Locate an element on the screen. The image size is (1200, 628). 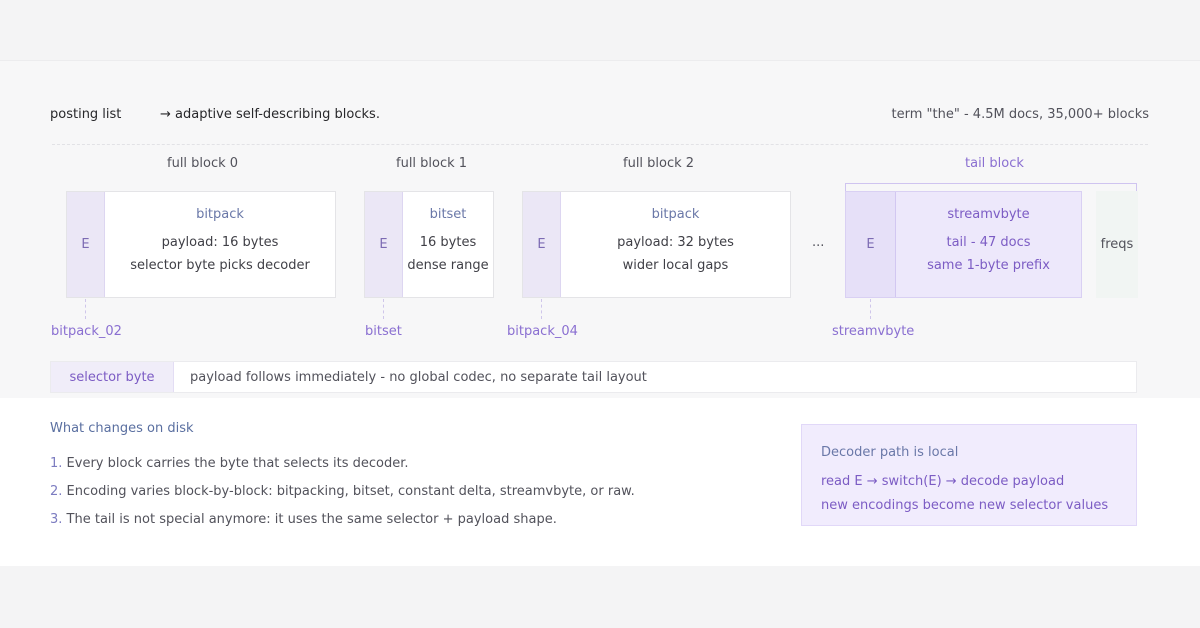
payload-line: tail - 47 docs is located at coordinates (988, 242).